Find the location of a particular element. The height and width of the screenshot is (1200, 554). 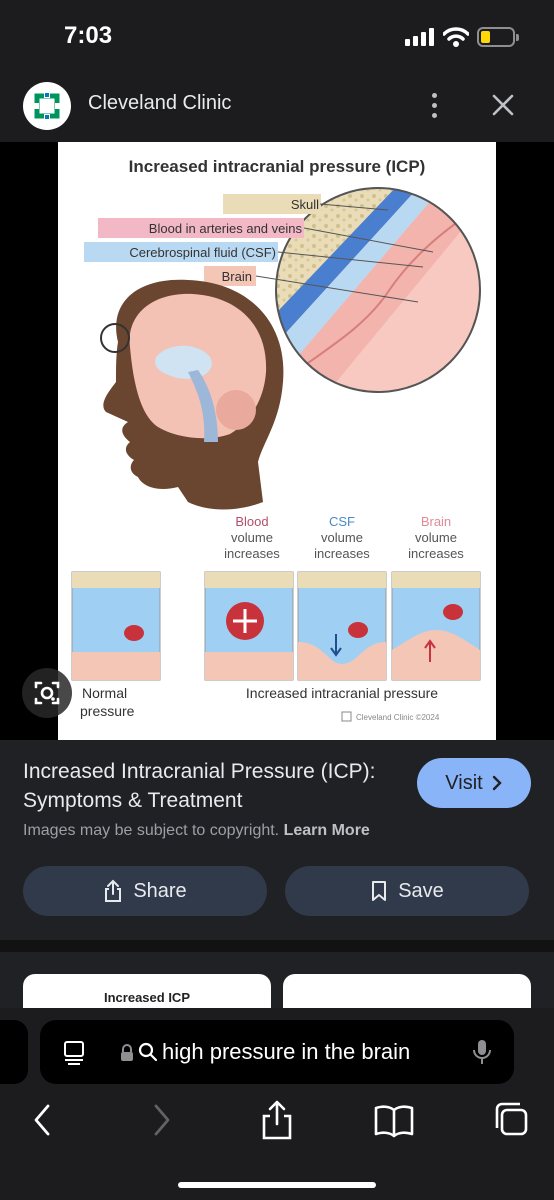

cellular-signal-icon is located at coordinates (420, 37).